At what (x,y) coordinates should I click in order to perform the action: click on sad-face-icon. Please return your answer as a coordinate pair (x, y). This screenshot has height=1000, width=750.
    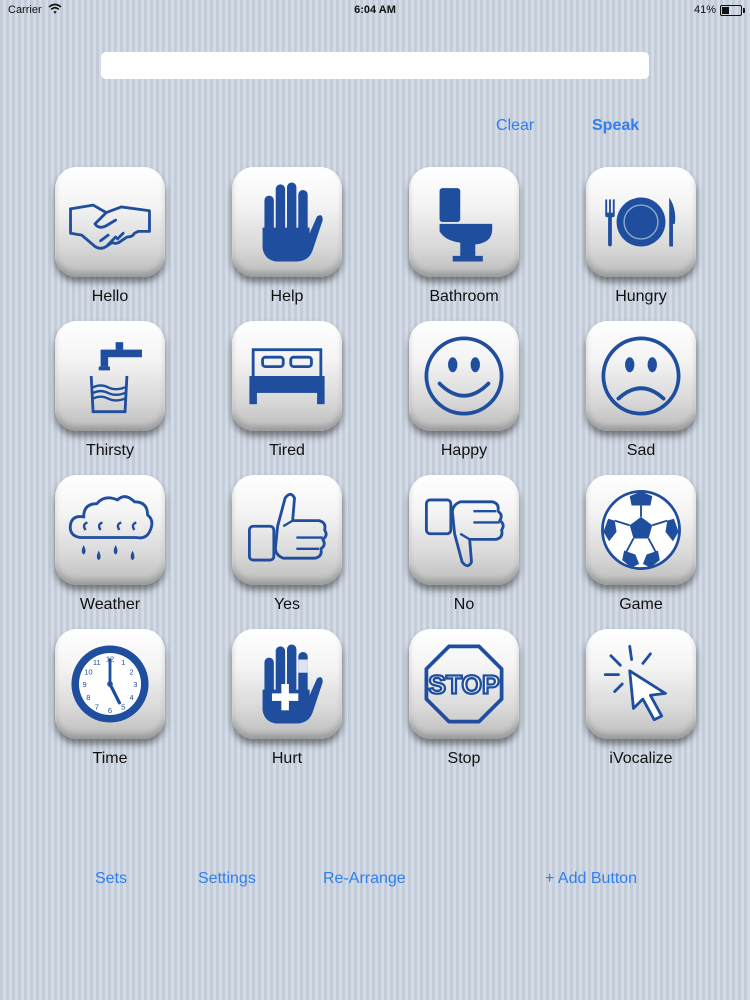
    Looking at the image, I should click on (641, 376).